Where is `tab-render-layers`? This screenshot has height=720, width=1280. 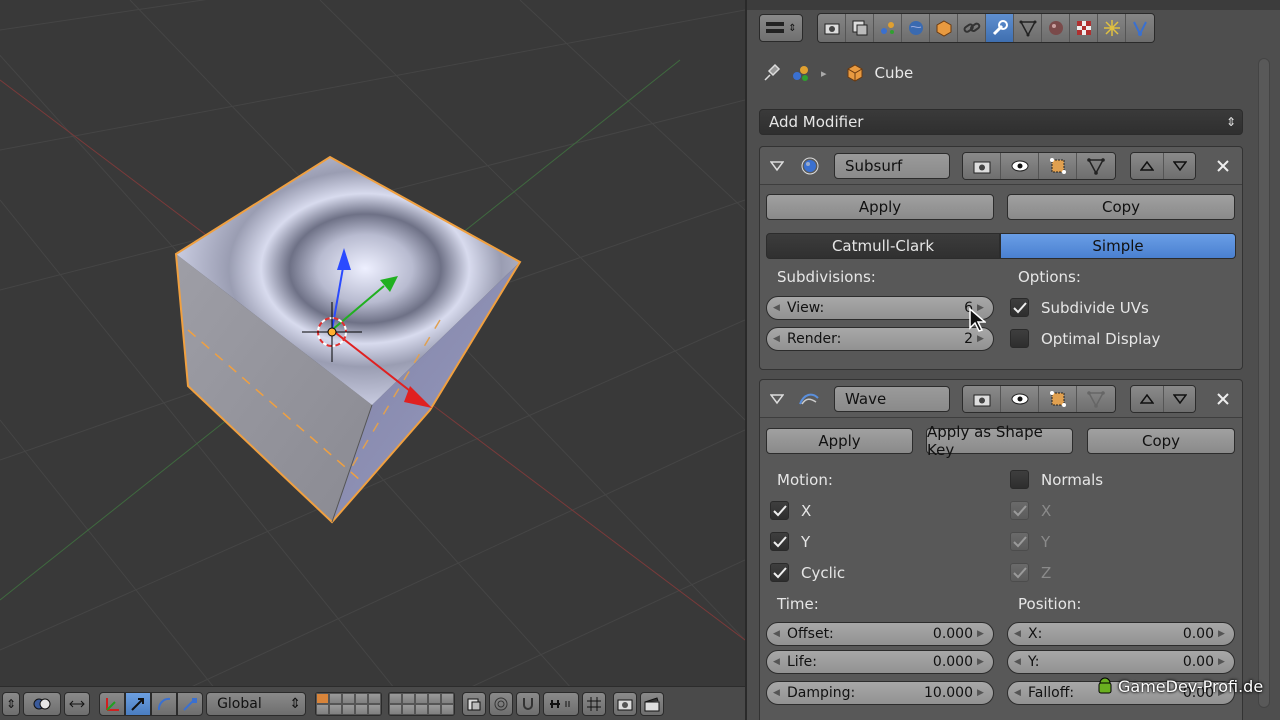 tab-render-layers is located at coordinates (860, 28).